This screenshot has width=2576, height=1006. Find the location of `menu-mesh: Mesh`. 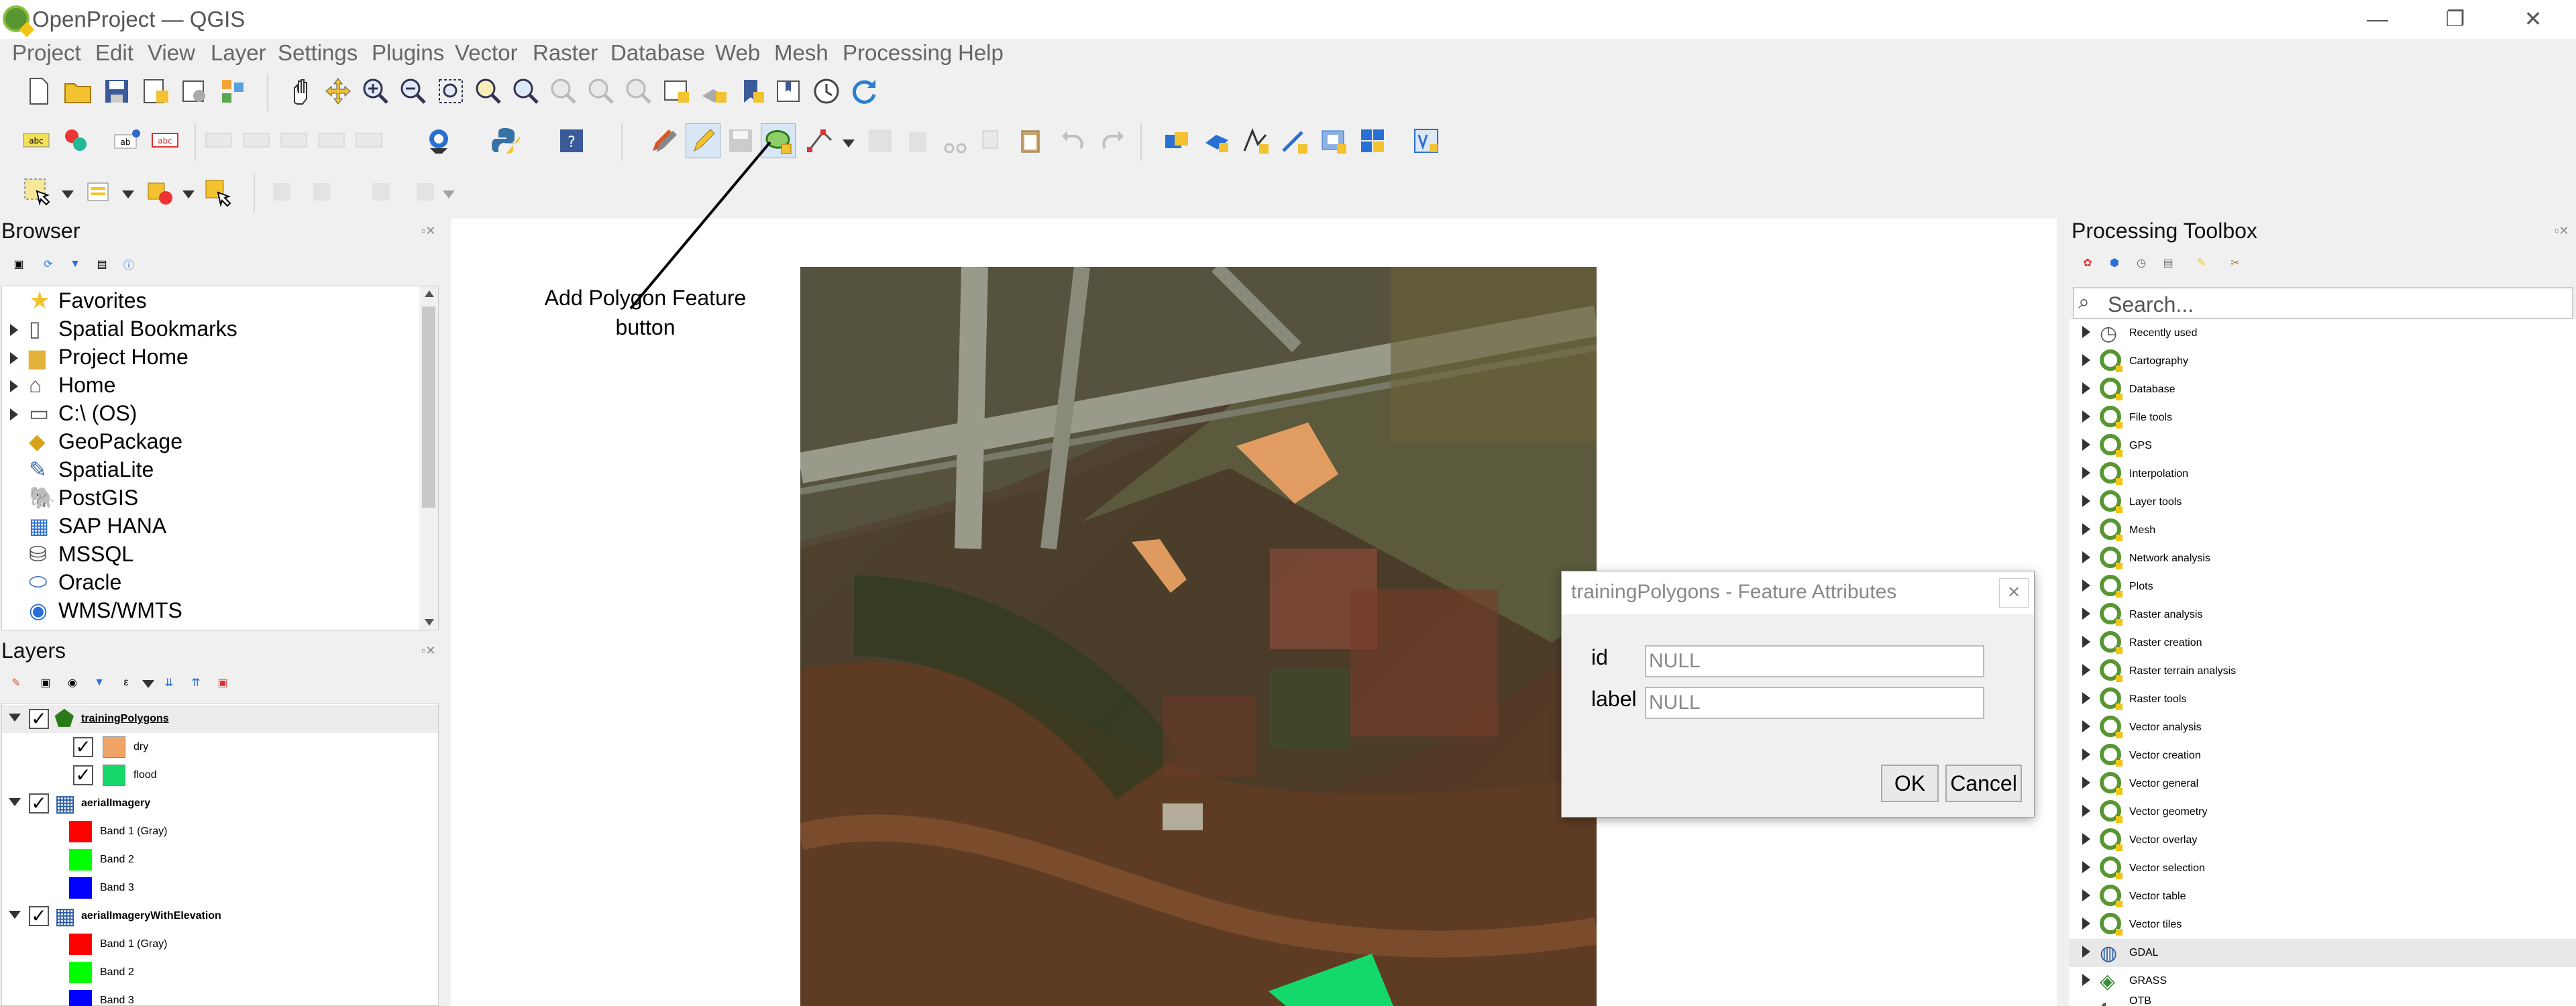

menu-mesh: Mesh is located at coordinates (801, 53).